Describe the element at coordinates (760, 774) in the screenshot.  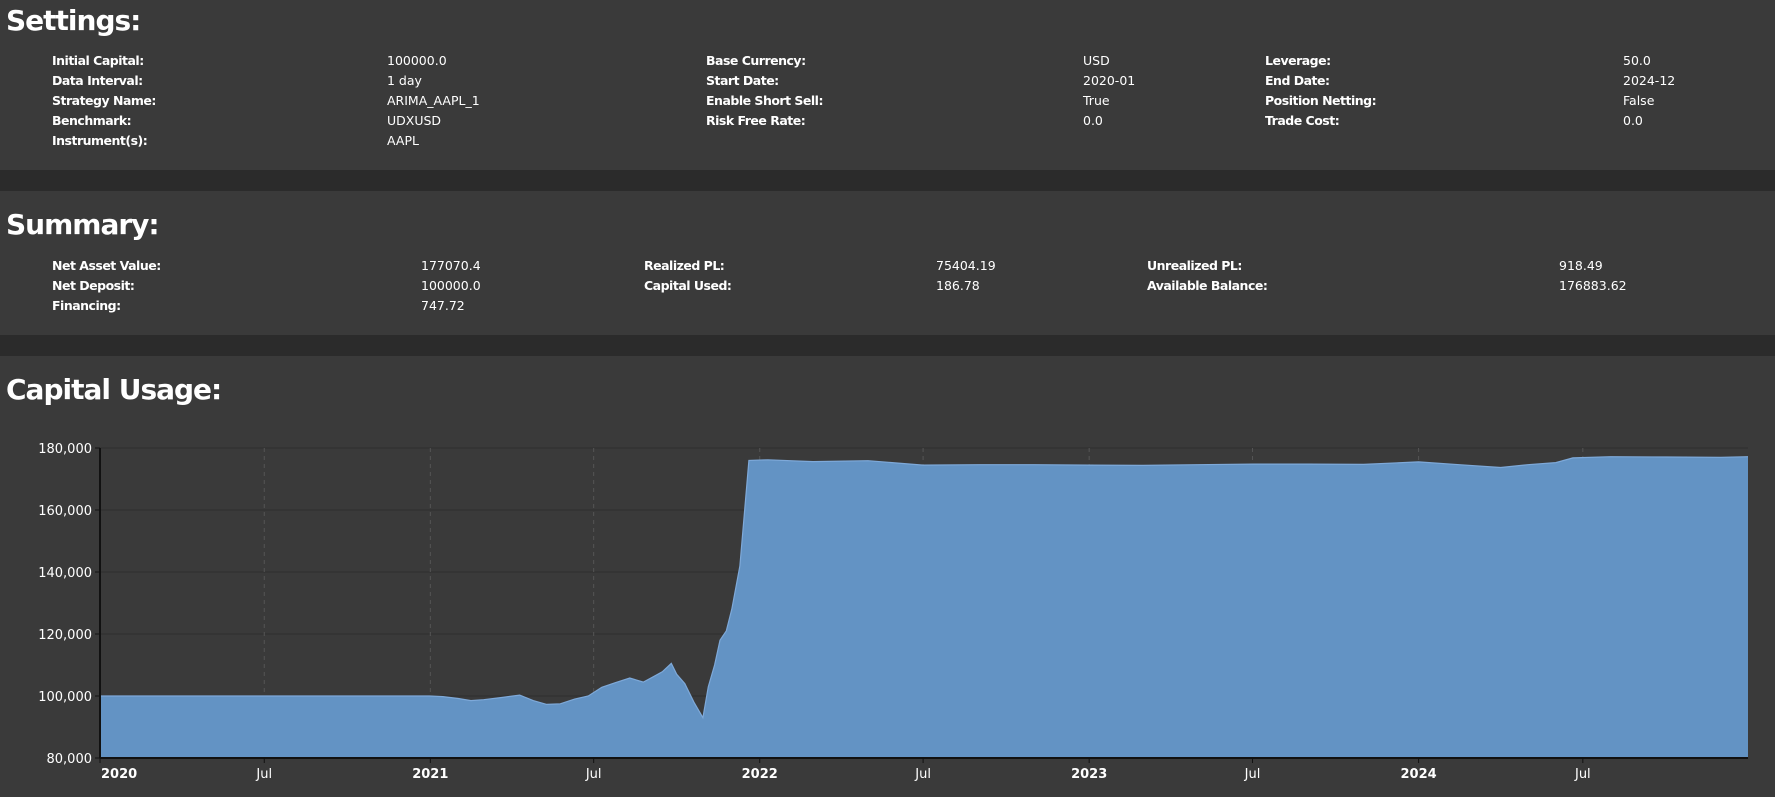
I see `x-tick-label: 2022` at that location.